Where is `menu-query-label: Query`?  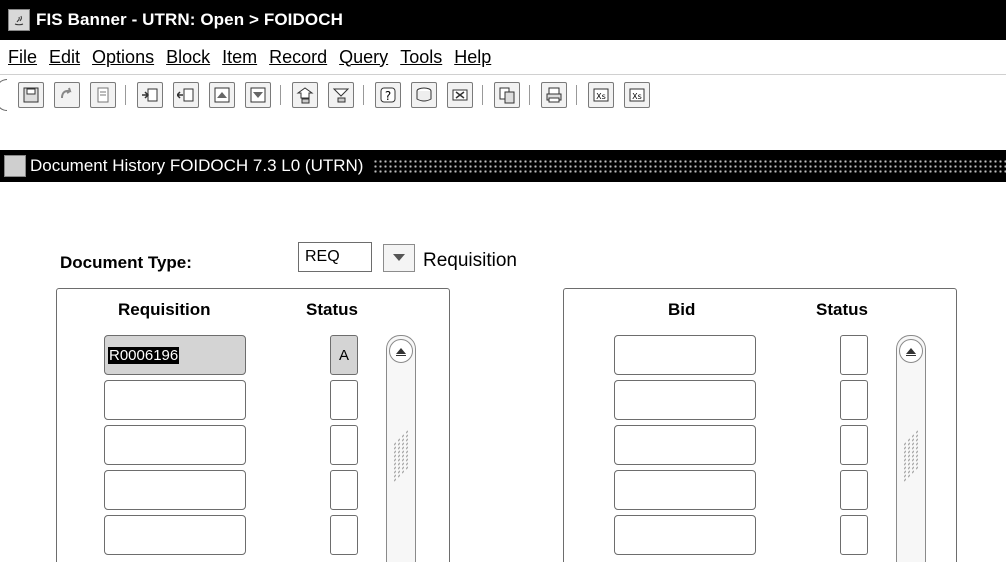
menu-query-label: Query is located at coordinates (364, 56).